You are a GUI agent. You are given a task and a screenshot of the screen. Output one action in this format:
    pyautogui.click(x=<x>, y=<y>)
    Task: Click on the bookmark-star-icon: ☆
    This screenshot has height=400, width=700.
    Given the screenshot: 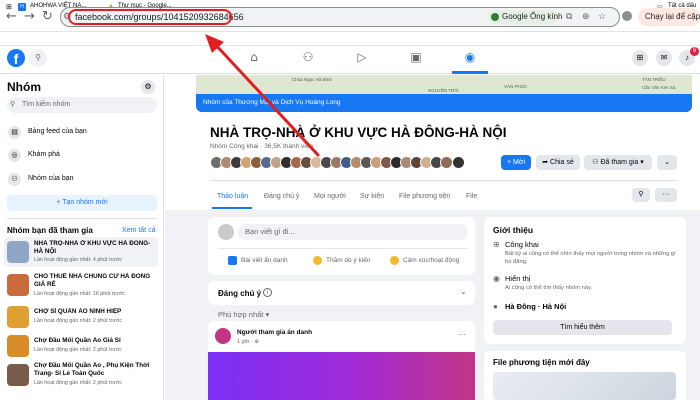 What is the action you would take?
    pyautogui.click(x=602, y=16)
    